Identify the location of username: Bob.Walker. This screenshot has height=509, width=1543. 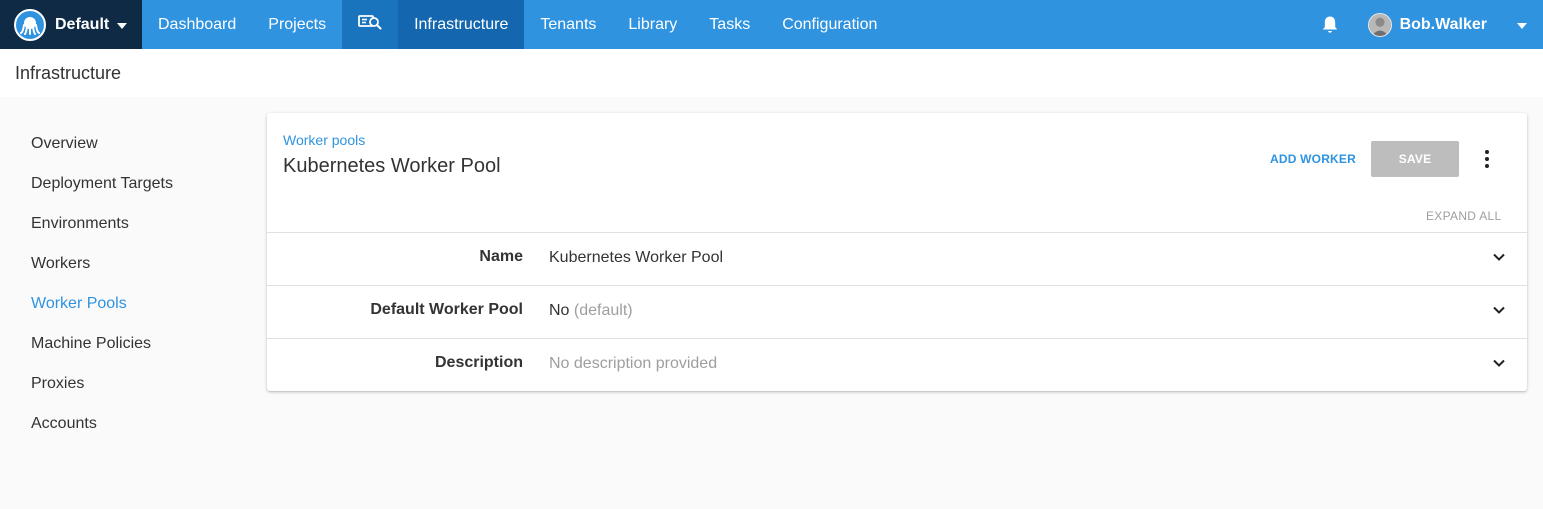
(1443, 24).